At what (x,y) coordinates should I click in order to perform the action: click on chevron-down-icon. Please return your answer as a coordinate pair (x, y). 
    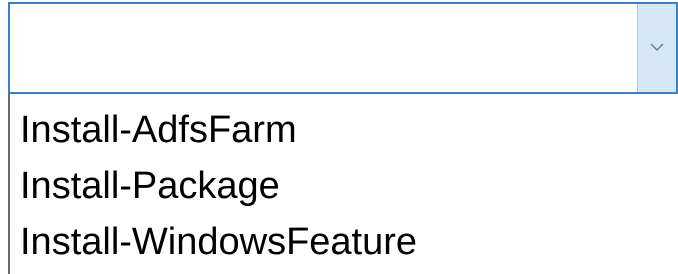
    Looking at the image, I should click on (657, 48).